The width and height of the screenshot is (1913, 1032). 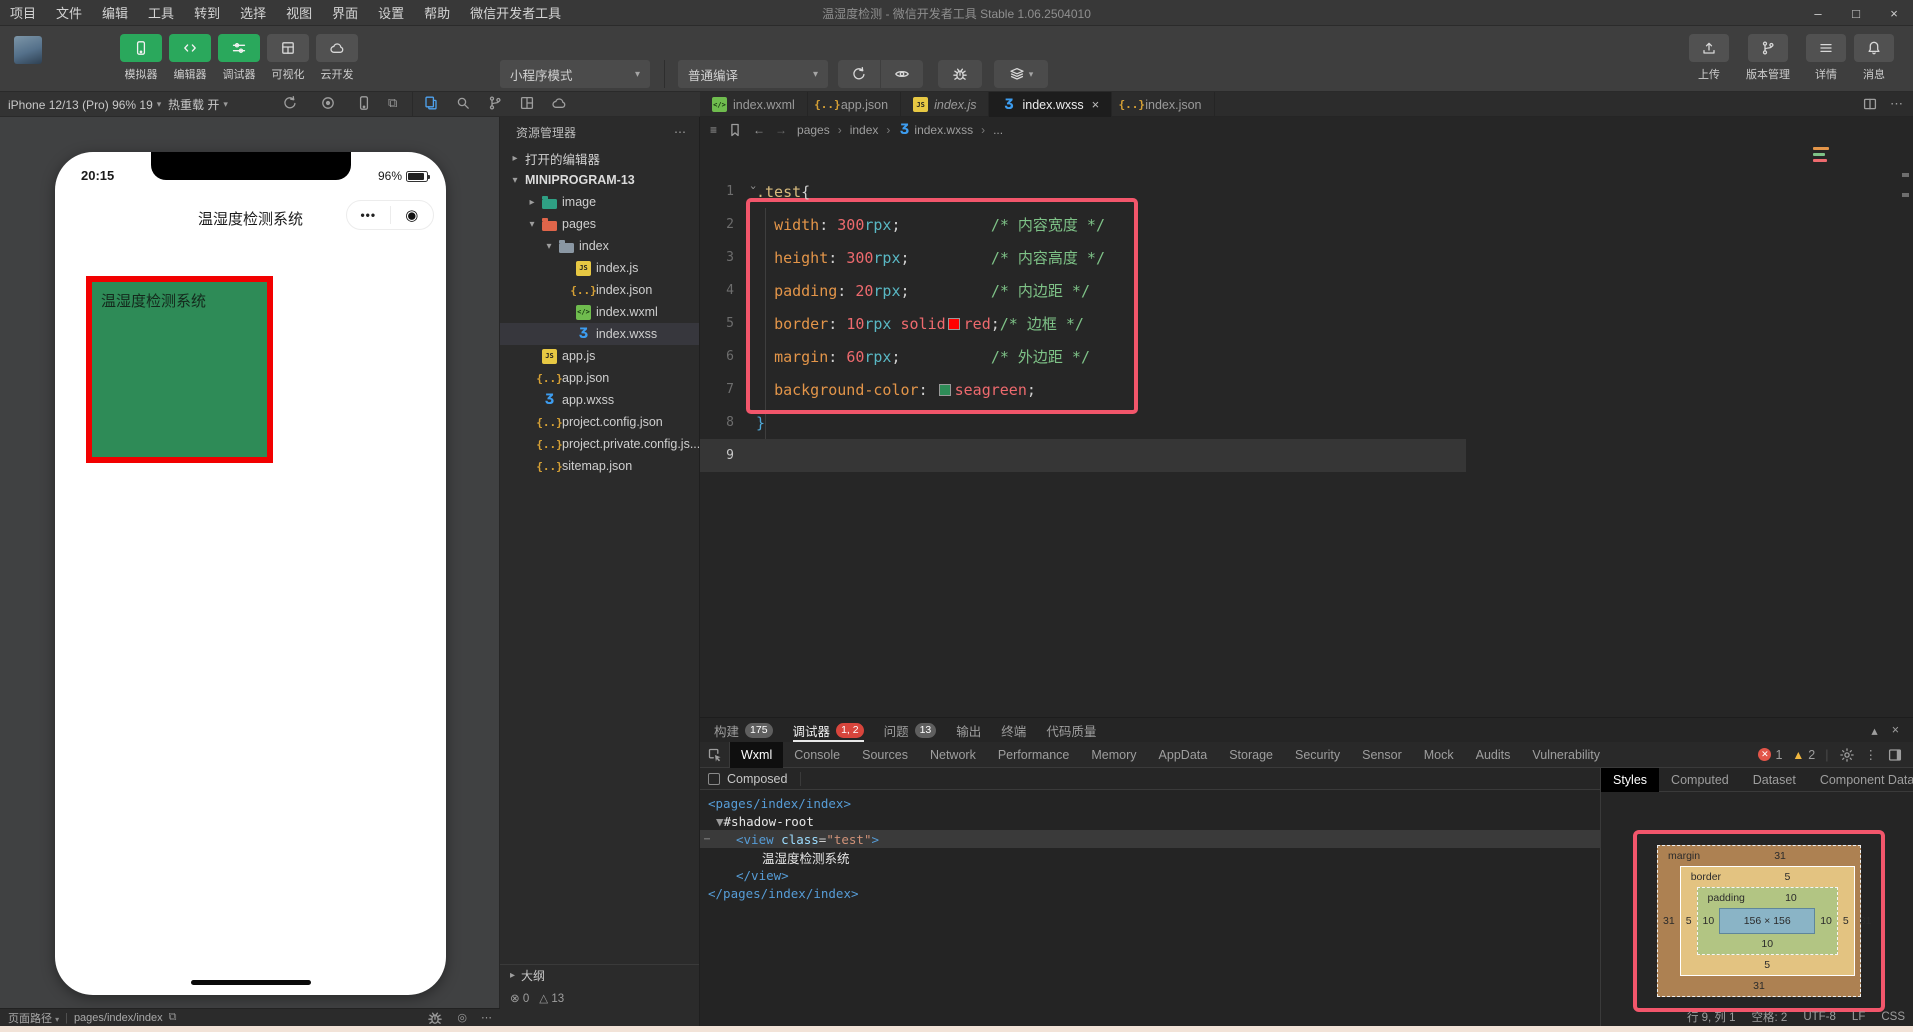 What do you see at coordinates (392, 103) in the screenshot?
I see `multi-window-icon: ⧉` at bounding box center [392, 103].